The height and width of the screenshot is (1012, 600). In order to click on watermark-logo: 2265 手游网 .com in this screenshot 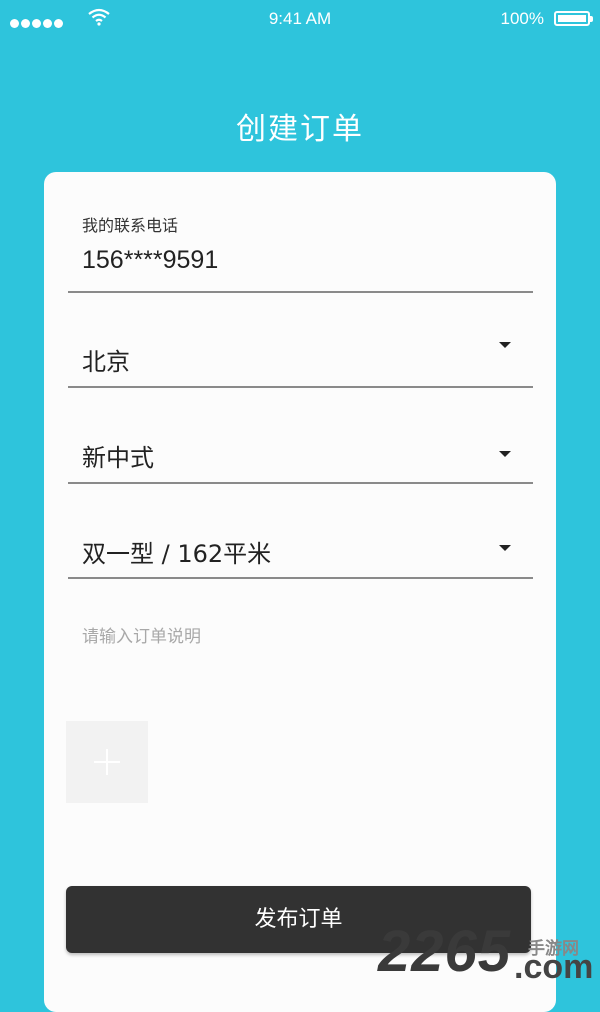, I will do `click(489, 954)`.